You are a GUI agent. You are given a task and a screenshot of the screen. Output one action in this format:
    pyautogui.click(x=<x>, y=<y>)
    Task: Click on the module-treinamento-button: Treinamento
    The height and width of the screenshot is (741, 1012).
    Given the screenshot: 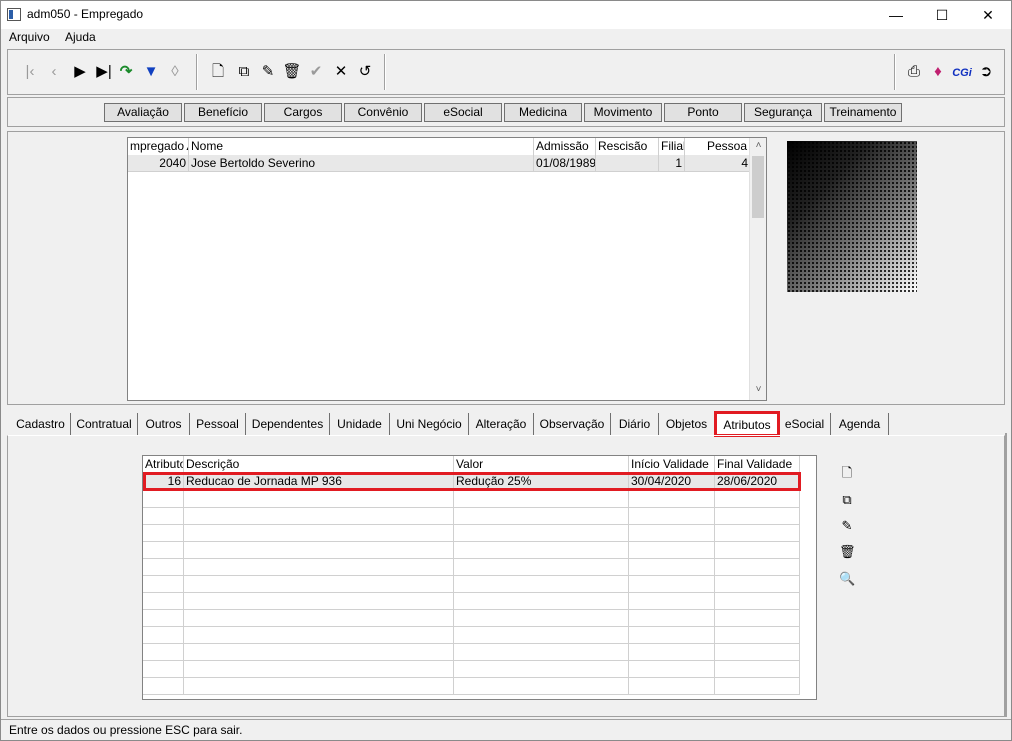 What is the action you would take?
    pyautogui.click(x=863, y=112)
    